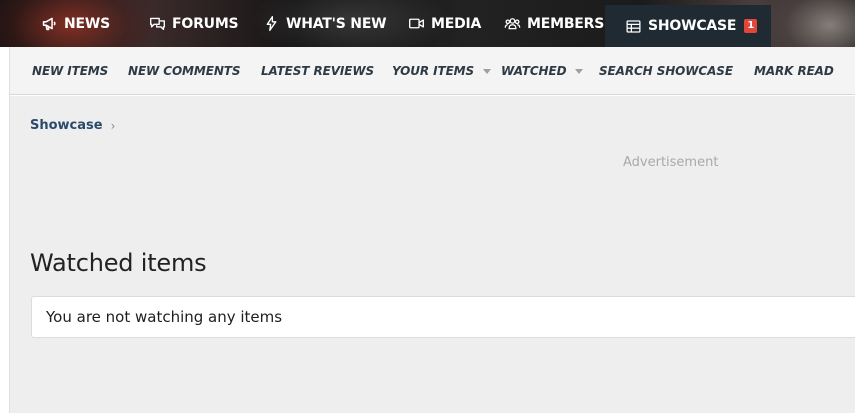 This screenshot has width=855, height=413. I want to click on megaphone-icon, so click(49, 24).